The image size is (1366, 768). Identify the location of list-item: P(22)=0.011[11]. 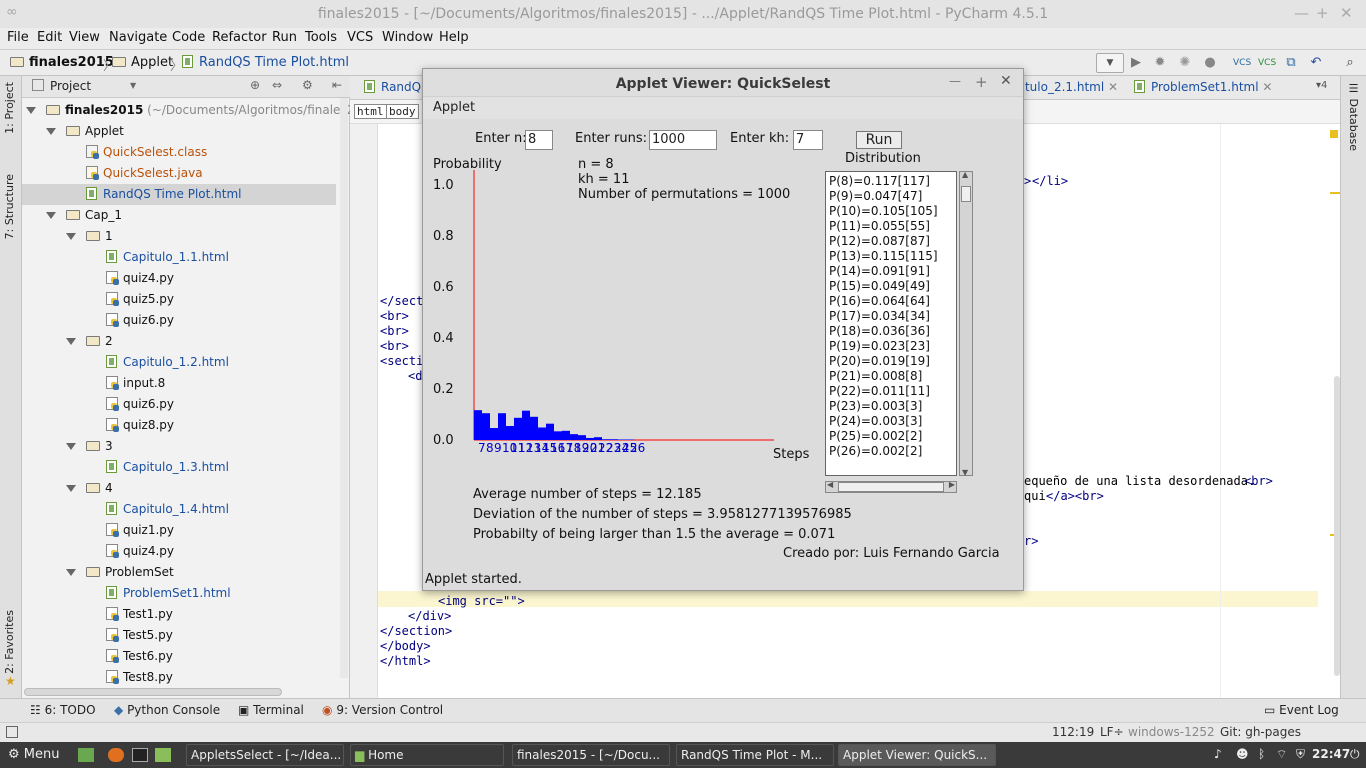
(879, 391).